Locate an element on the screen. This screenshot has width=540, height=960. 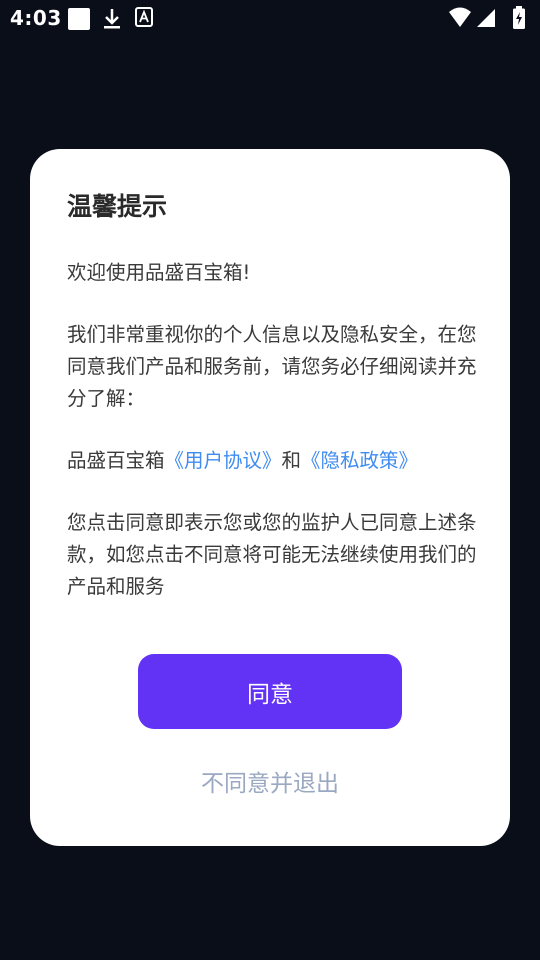
welcome-text: 欢迎使用品盛百宝箱! is located at coordinates (159, 272).